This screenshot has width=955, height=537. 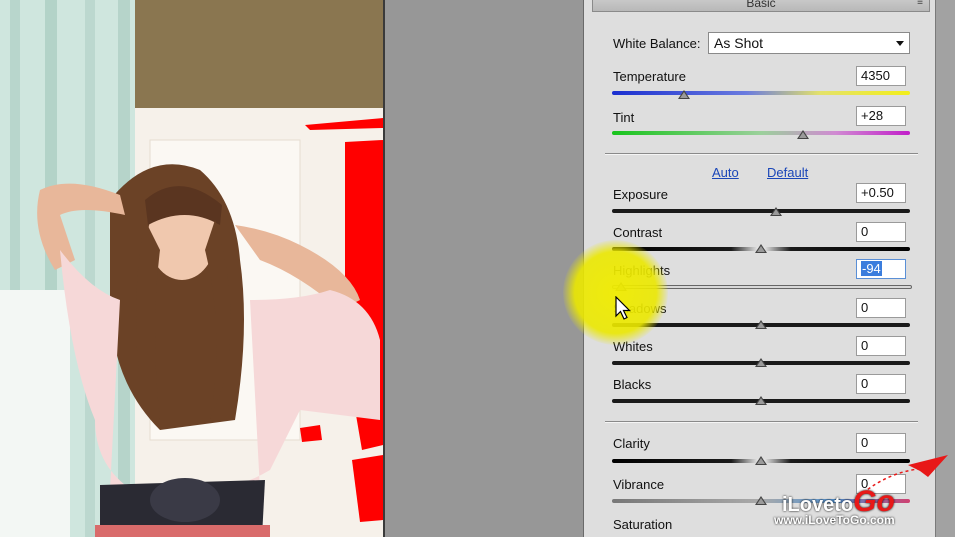 What do you see at coordinates (860, 496) in the screenshot?
I see `watermark-logo: iLovetoGo www.iLoveToGo.com` at bounding box center [860, 496].